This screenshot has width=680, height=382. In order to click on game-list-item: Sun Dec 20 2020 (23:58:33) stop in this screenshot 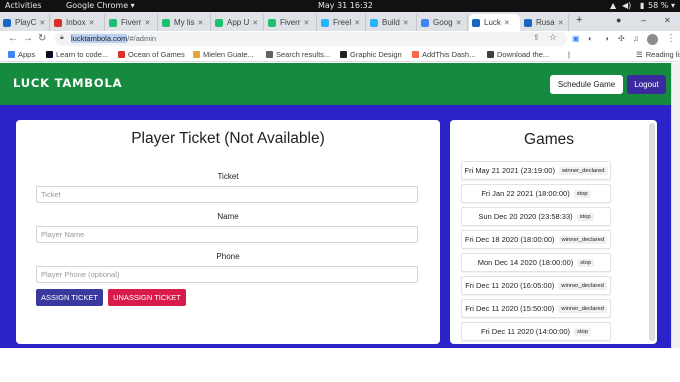, I will do `click(536, 216)`.